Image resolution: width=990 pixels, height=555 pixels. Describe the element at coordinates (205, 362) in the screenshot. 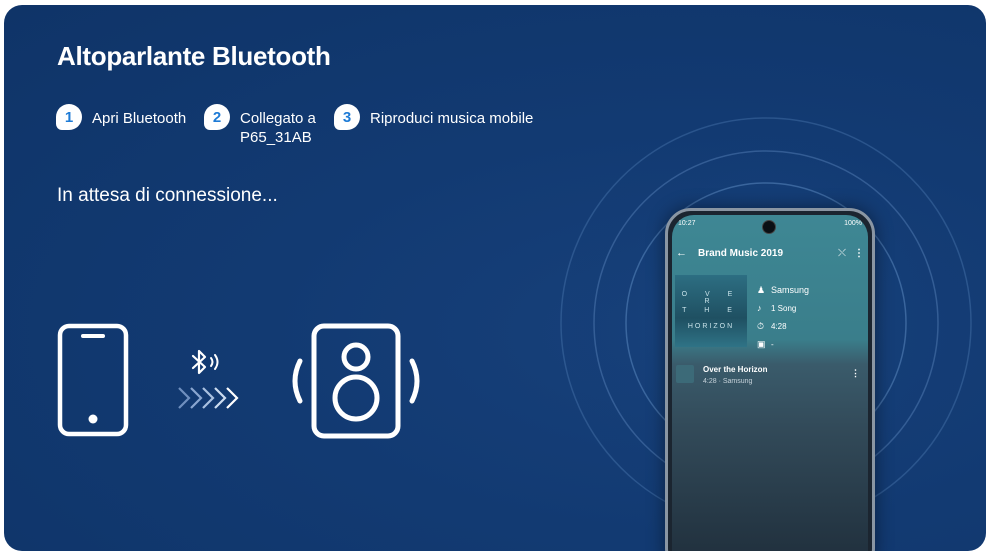

I see `bluetooth-icon` at that location.